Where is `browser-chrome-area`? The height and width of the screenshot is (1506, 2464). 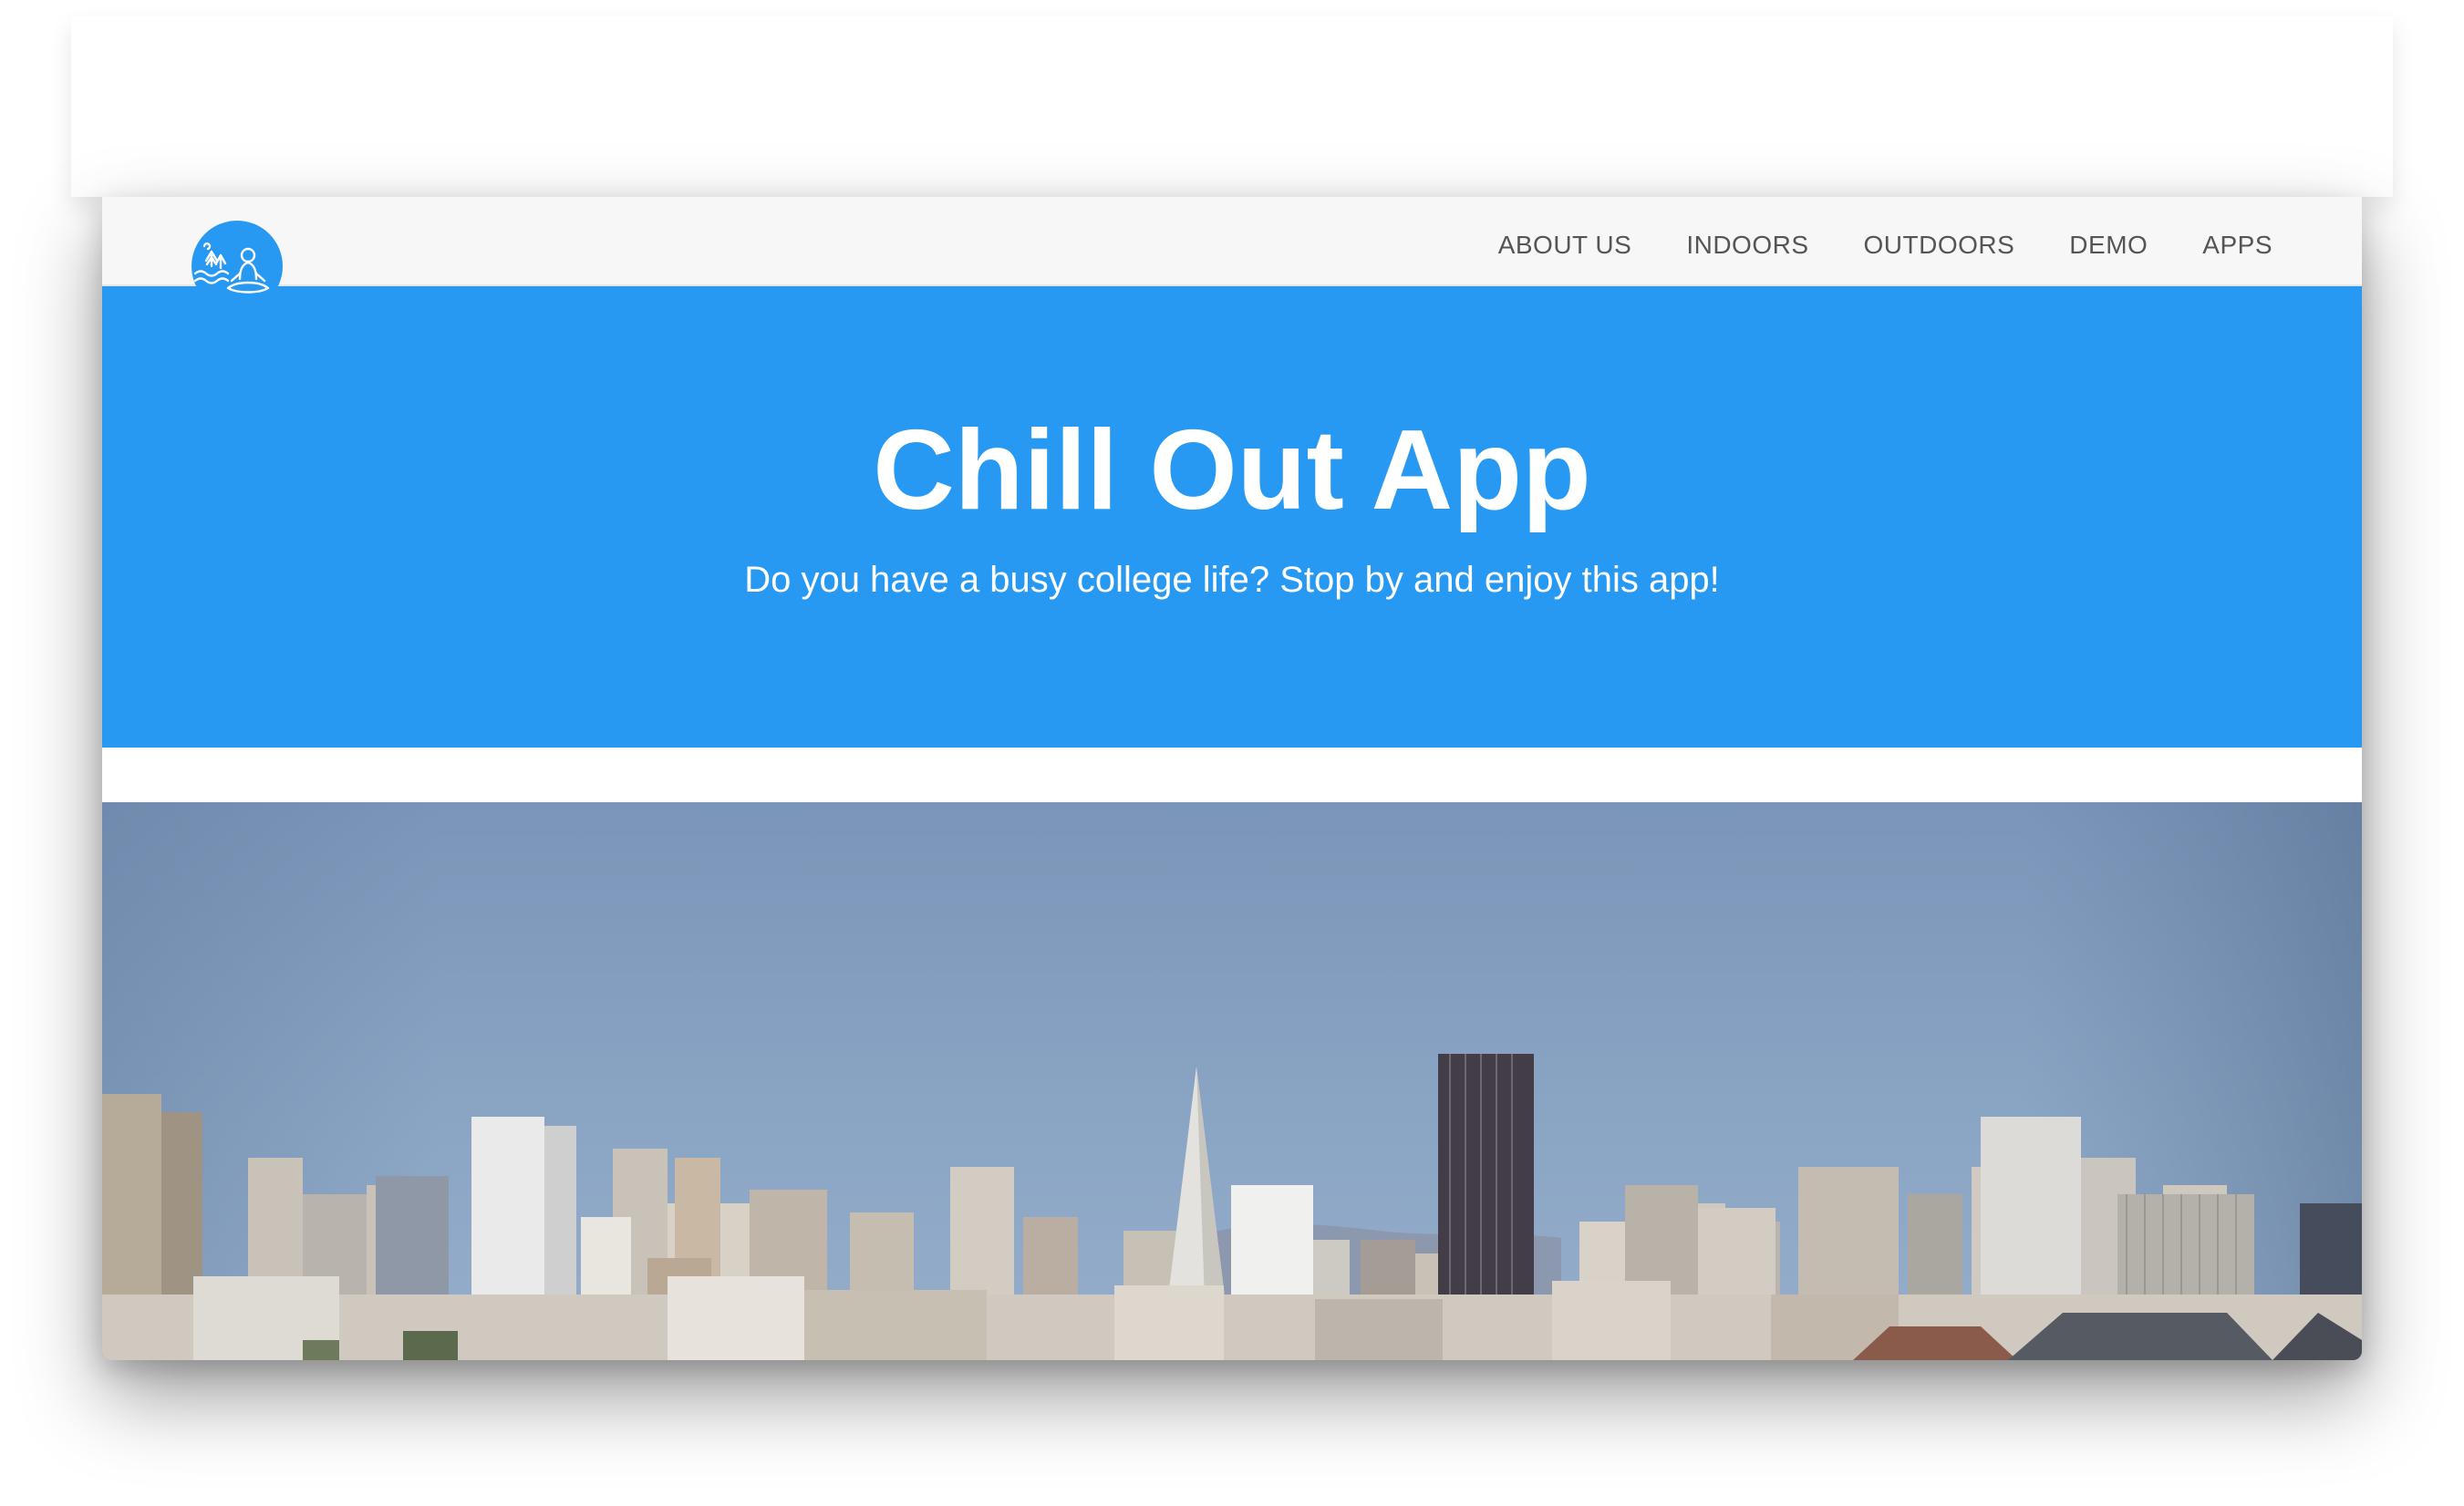
browser-chrome-area is located at coordinates (1232, 106).